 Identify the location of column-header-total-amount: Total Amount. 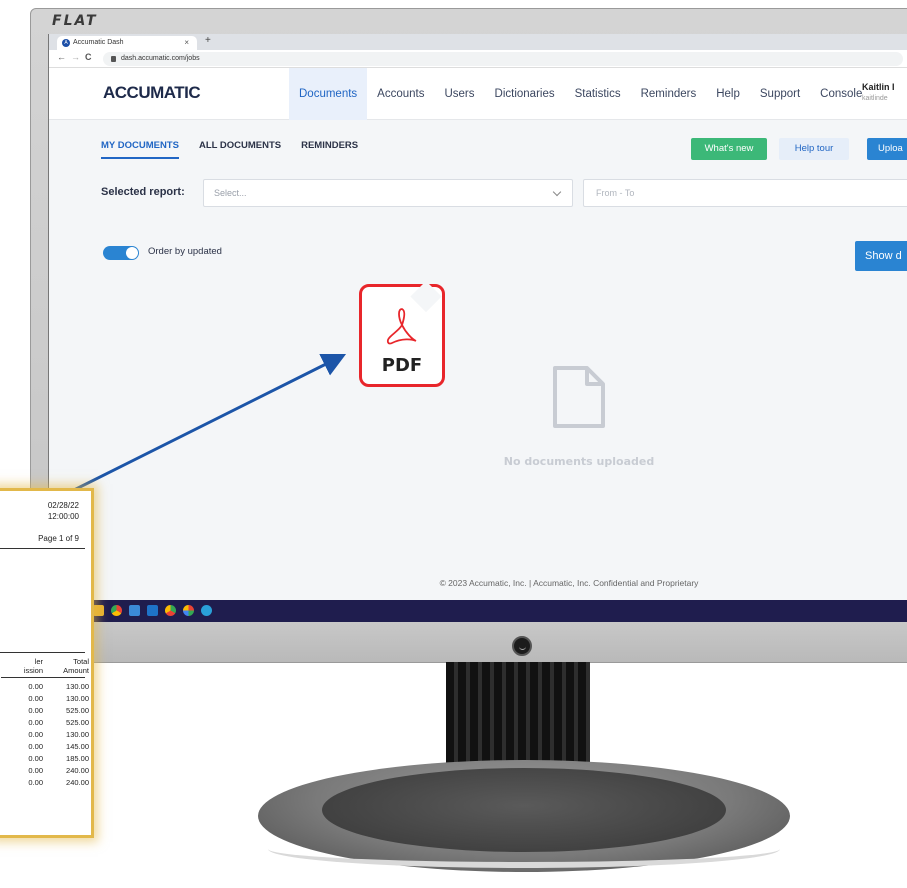
(69, 666).